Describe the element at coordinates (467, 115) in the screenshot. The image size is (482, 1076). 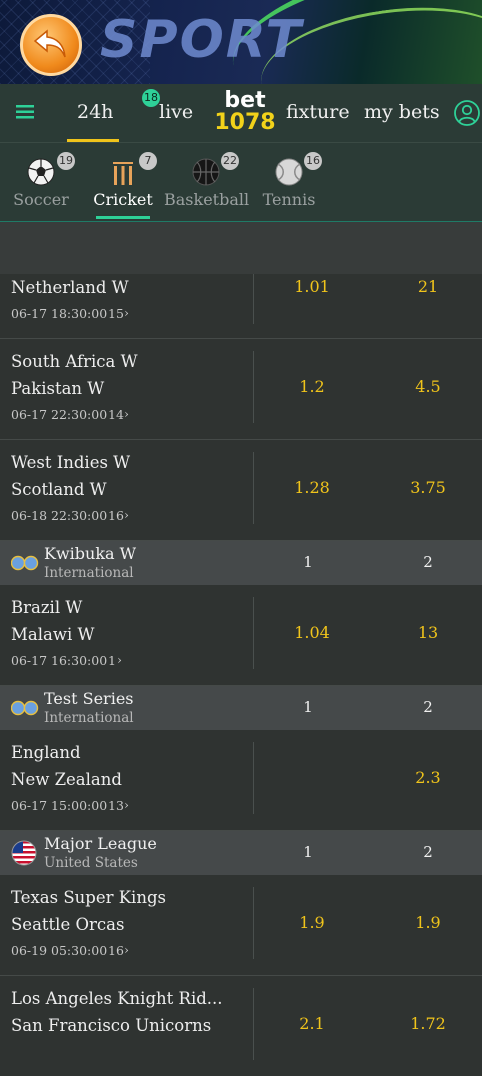
I see `profile-icon` at that location.